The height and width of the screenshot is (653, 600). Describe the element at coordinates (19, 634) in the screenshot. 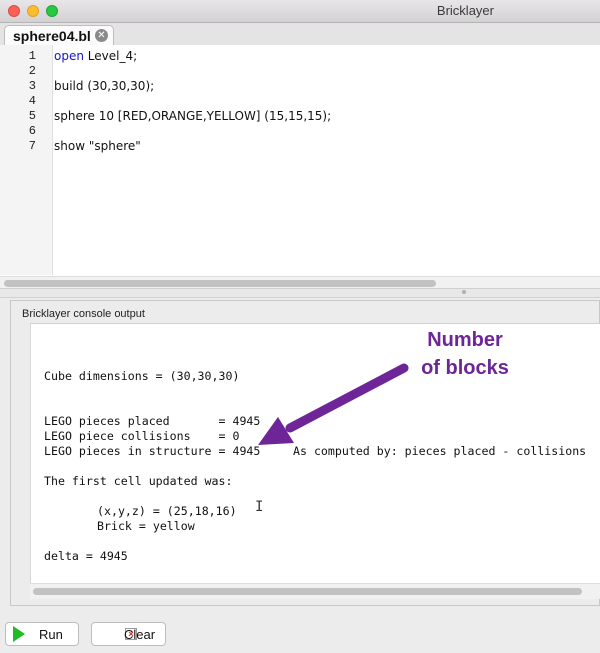

I see `run-triangle-icon` at that location.